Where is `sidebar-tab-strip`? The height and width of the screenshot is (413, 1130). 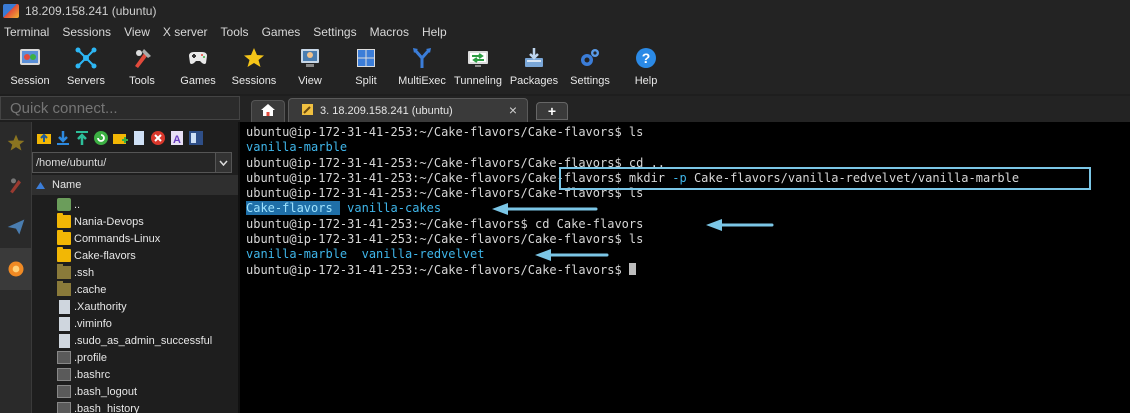
sidebar-tab-strip is located at coordinates (16, 267).